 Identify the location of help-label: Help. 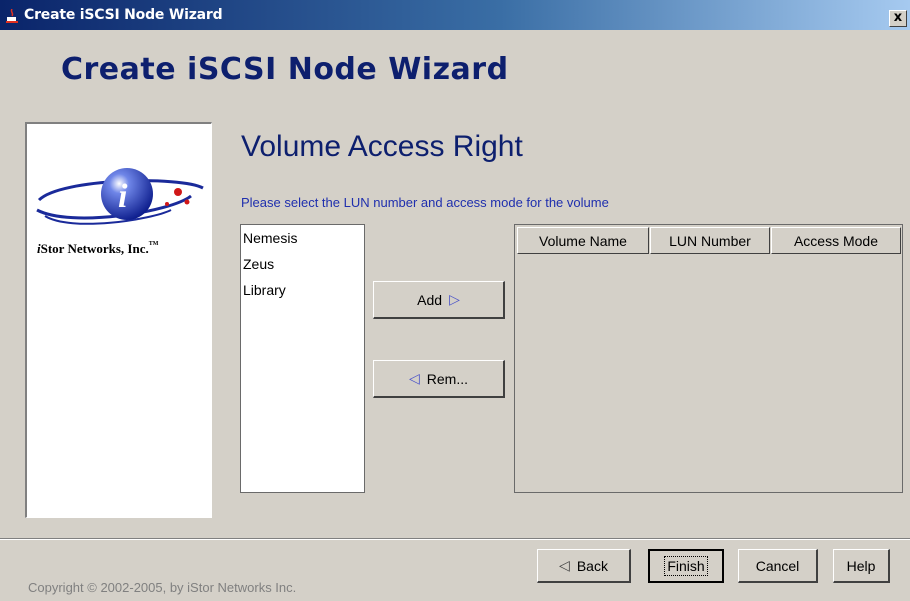
(861, 565).